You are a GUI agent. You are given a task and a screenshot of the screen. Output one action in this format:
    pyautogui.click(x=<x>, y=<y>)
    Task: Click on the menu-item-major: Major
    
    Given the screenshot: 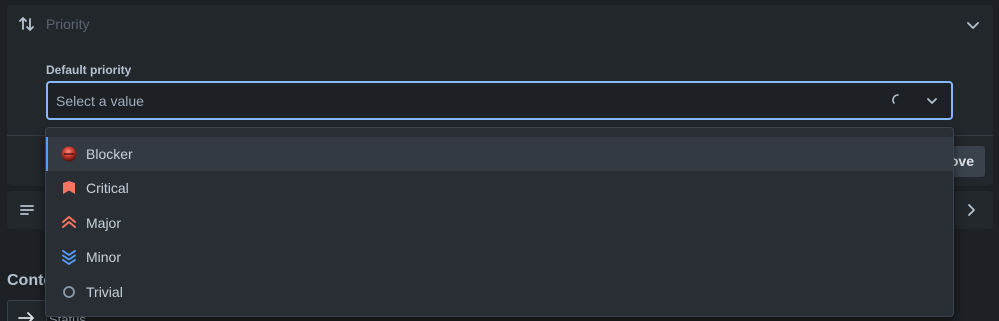 What is the action you would take?
    pyautogui.click(x=499, y=223)
    